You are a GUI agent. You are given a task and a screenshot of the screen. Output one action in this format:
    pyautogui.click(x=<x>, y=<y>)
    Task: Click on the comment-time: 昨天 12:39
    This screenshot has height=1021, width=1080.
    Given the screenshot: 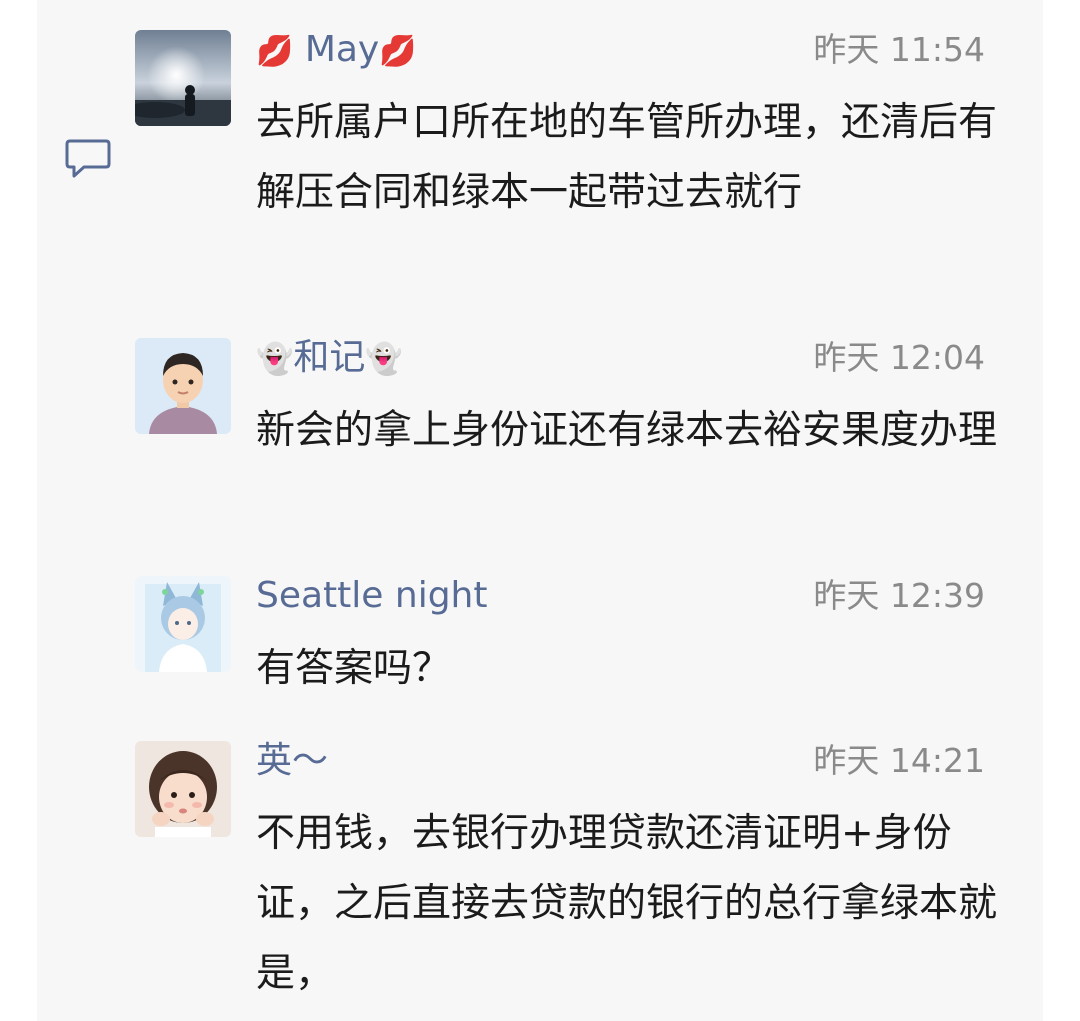 What is the action you would take?
    pyautogui.click(x=899, y=595)
    